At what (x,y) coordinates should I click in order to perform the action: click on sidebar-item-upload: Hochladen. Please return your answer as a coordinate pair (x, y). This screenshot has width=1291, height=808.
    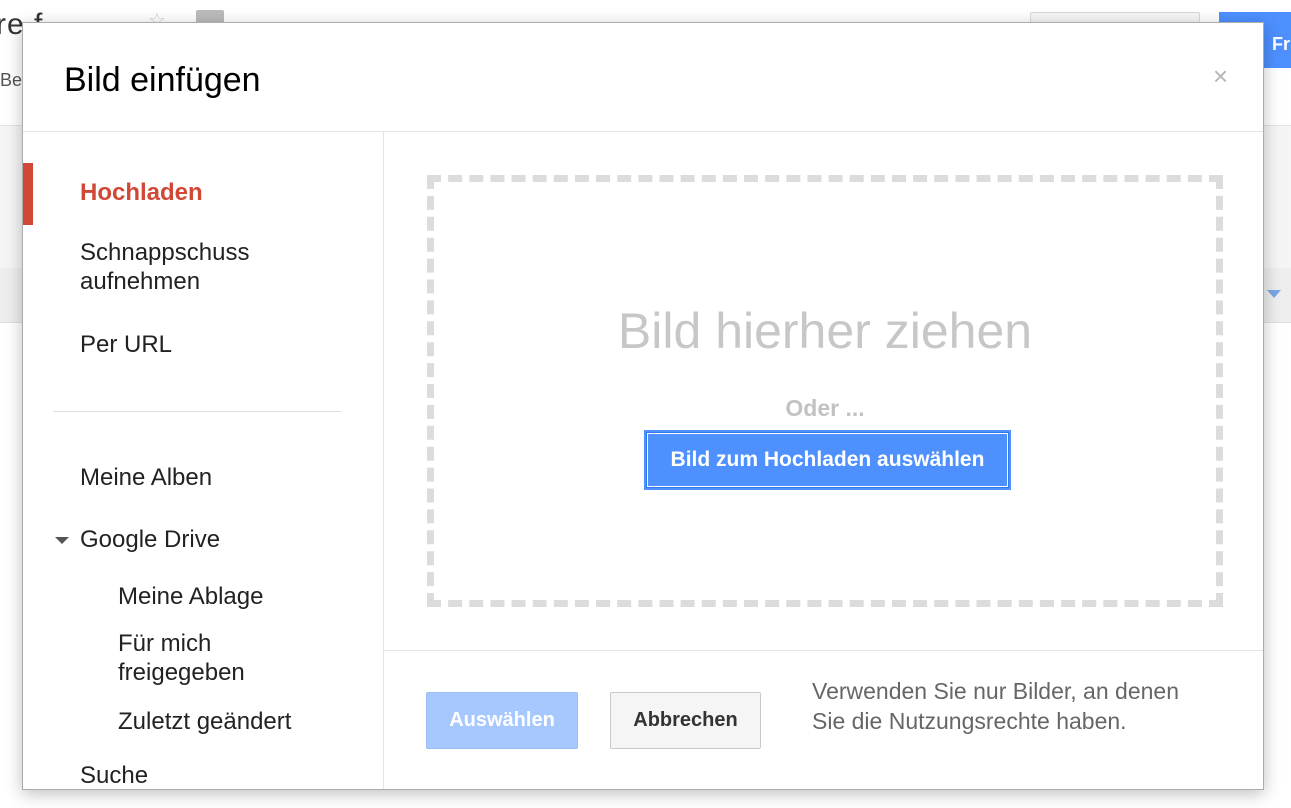
    Looking at the image, I should click on (141, 192).